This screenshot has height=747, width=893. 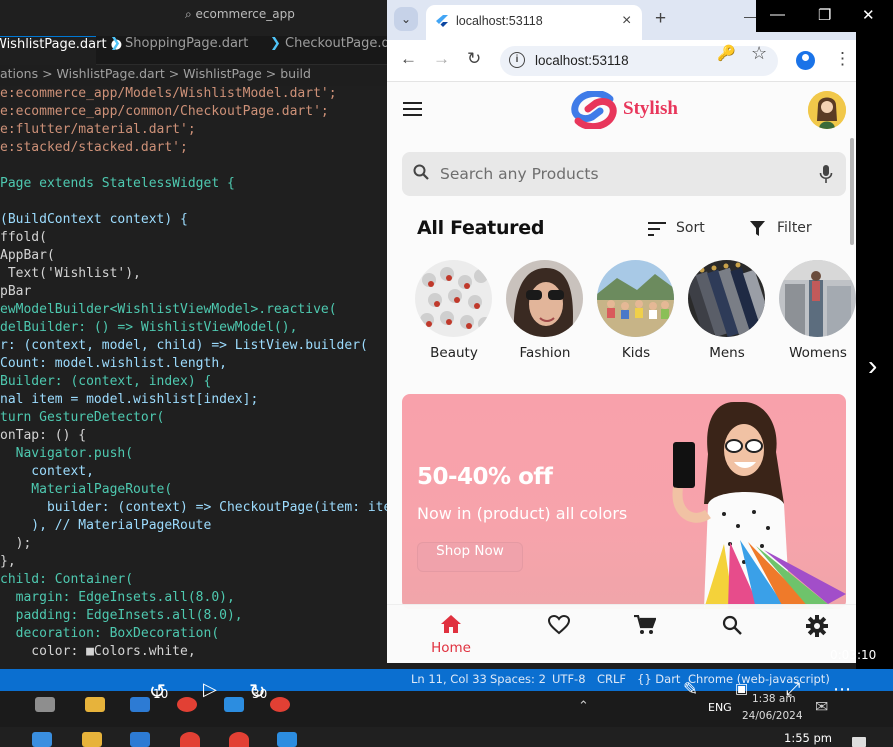 I want to click on status-language: {} Dart, so click(x=658, y=679).